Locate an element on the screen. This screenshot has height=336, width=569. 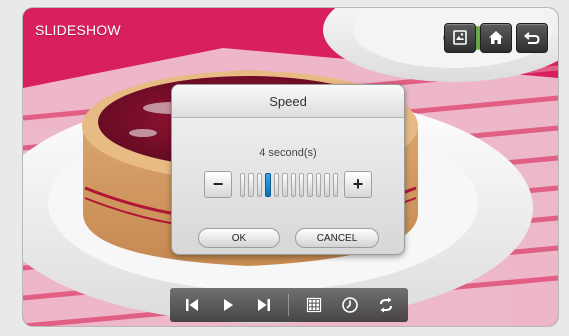
toolbar-divider is located at coordinates (289, 305).